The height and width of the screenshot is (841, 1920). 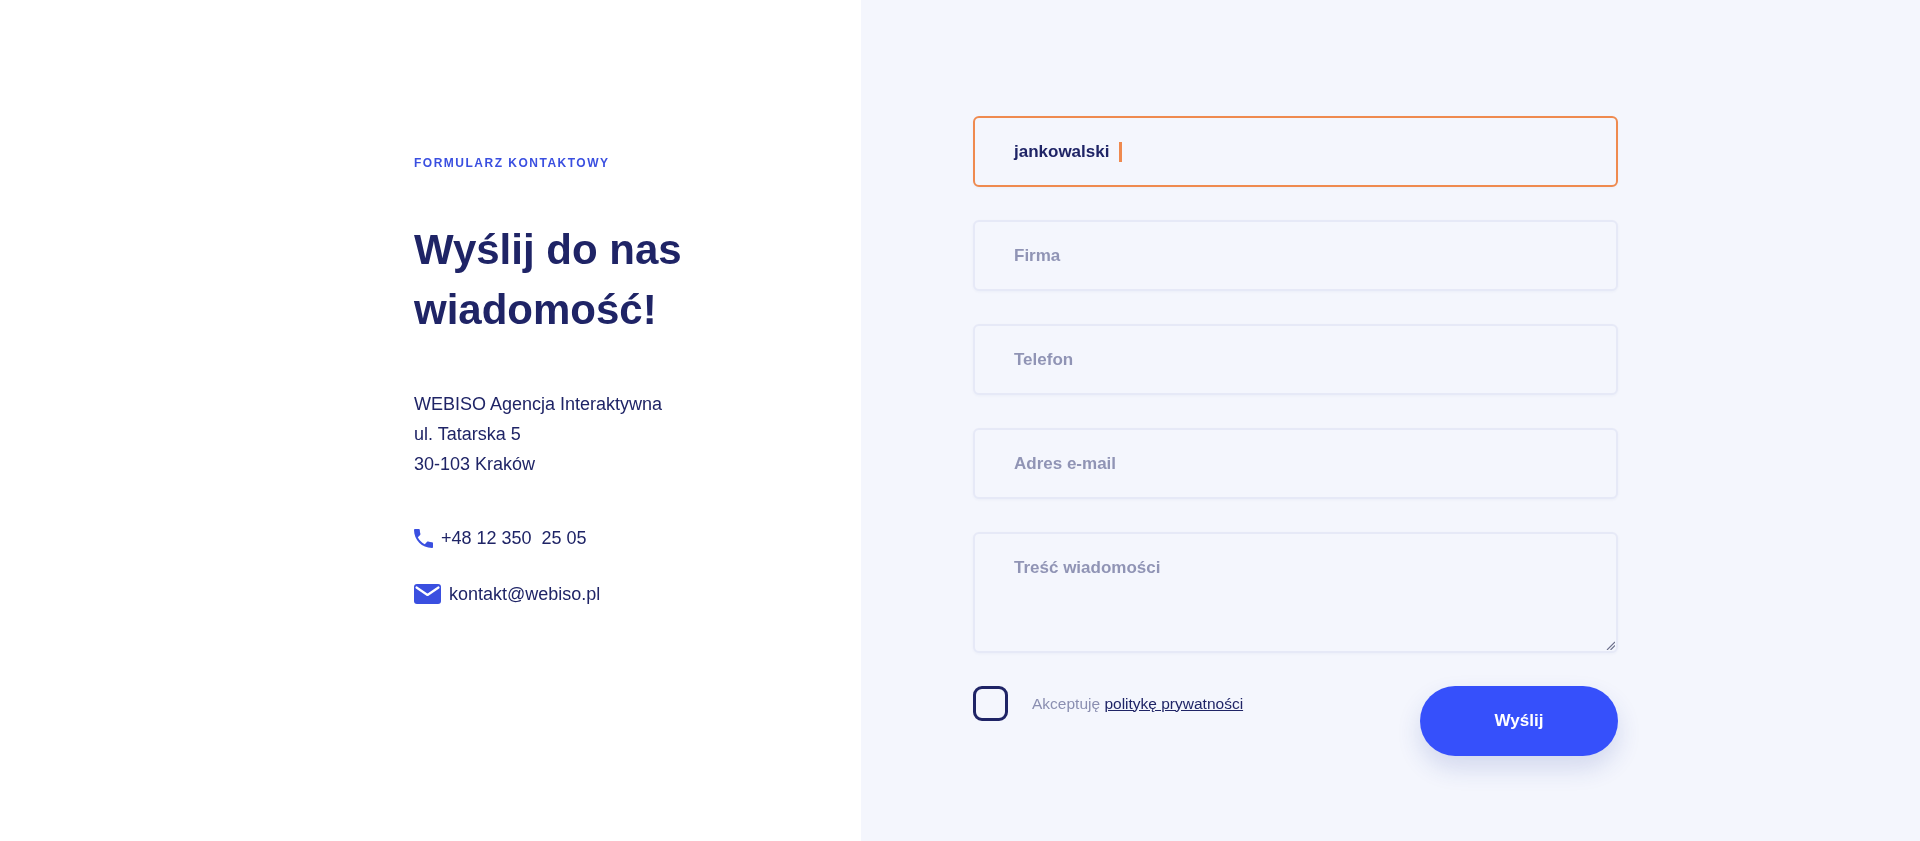 I want to click on input-field: Firma, so click(x=1295, y=255).